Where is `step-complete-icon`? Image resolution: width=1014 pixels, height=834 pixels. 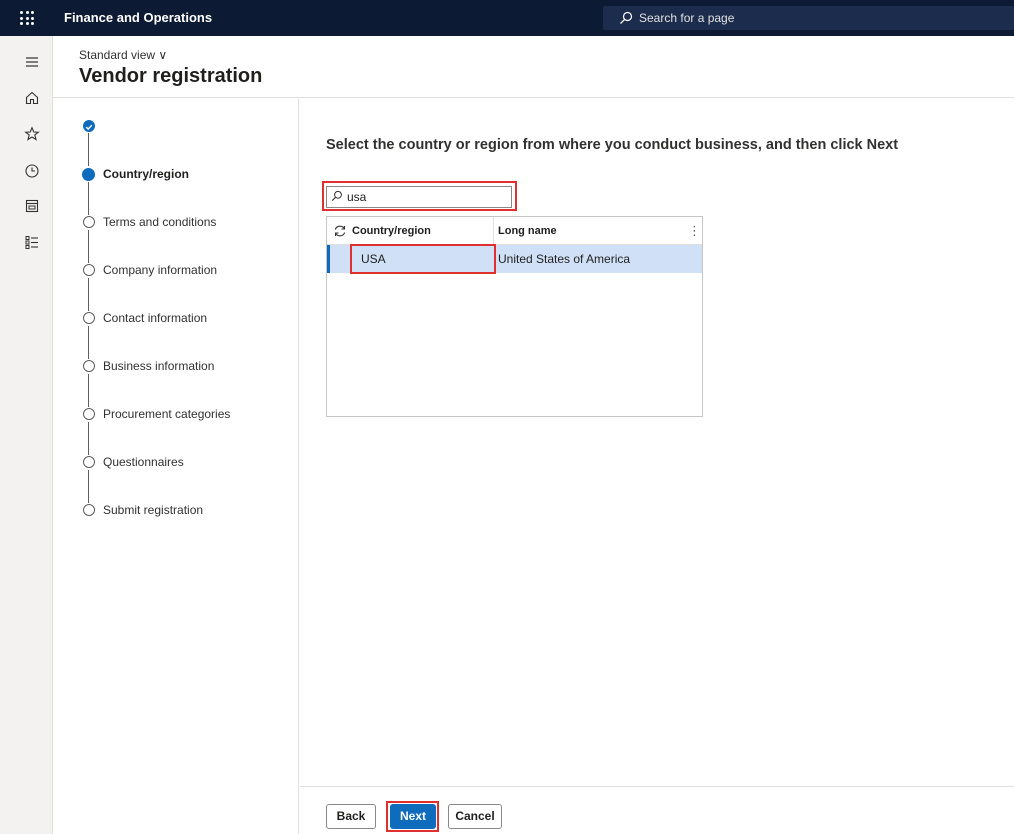
step-complete-icon is located at coordinates (88, 126).